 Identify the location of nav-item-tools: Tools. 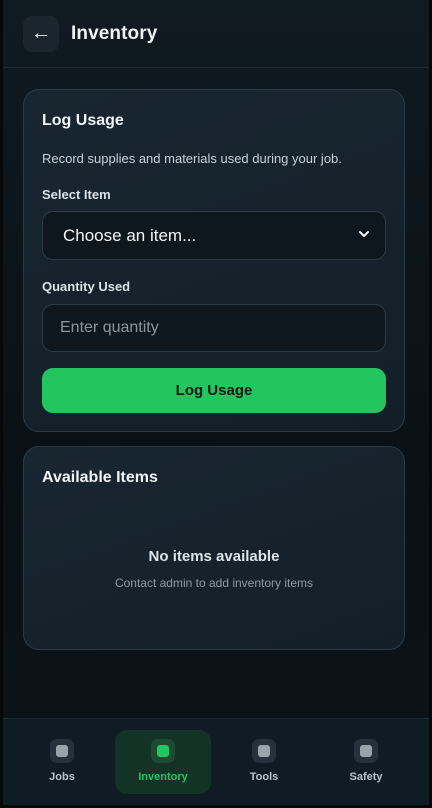
(264, 762).